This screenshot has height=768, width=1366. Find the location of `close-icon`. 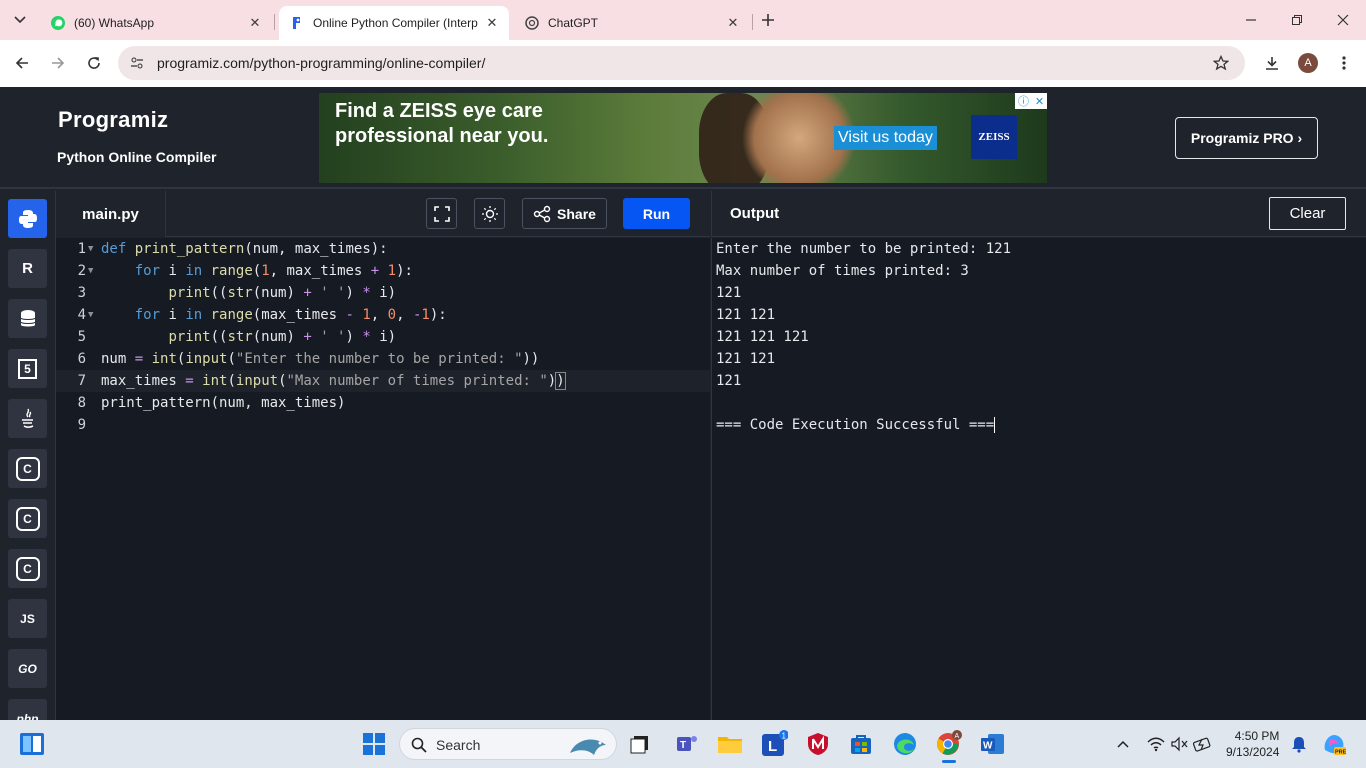

close-icon is located at coordinates (1343, 20).